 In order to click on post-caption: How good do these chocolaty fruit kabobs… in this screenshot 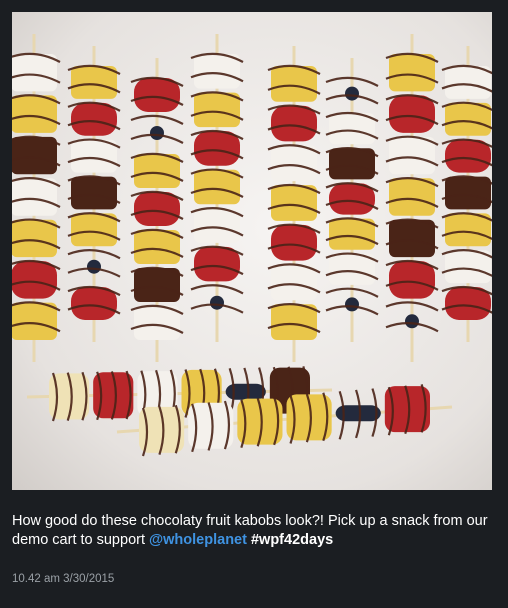, I will do `click(255, 531)`.